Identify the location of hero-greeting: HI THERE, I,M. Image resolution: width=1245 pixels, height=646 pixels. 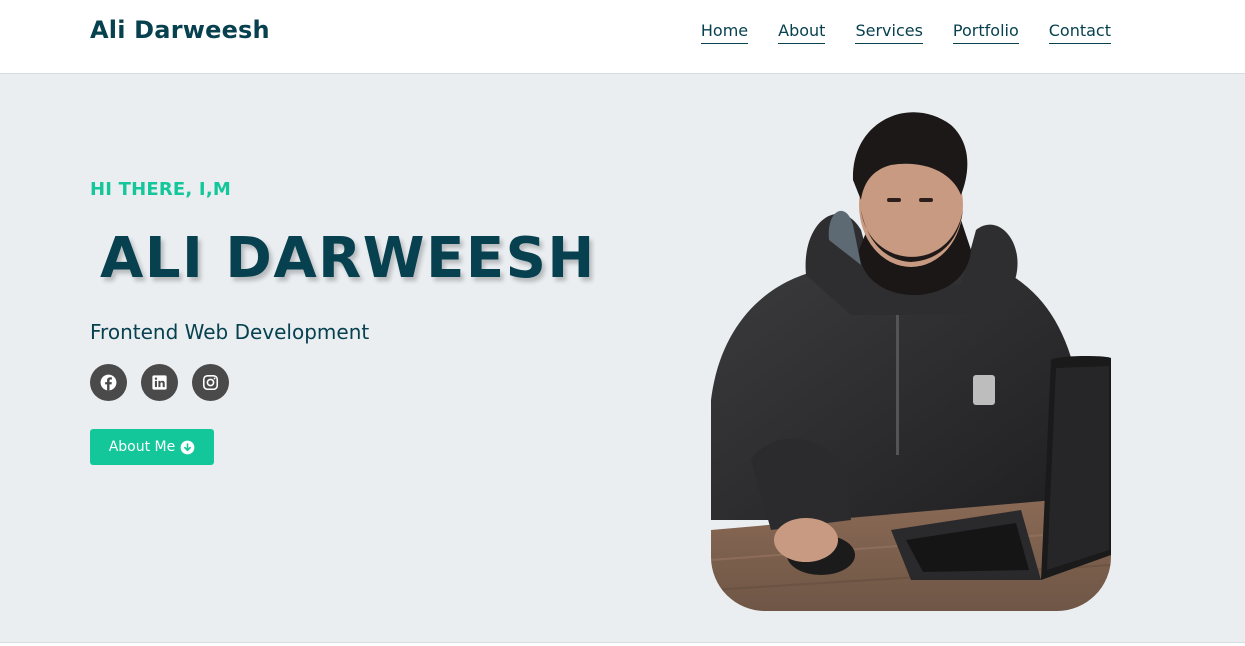
(160, 189).